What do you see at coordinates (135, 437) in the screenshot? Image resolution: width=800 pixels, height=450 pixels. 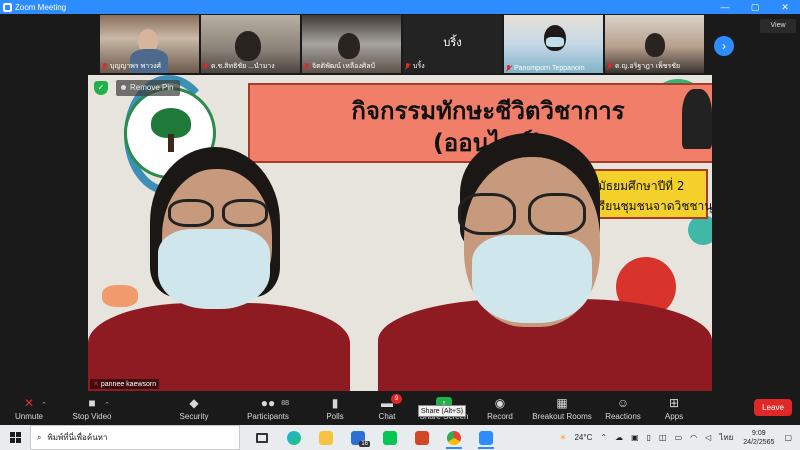 I see `taskbar-search: ⌕ พิมพ์ที่นี่เพื่อค้นหา` at bounding box center [135, 437].